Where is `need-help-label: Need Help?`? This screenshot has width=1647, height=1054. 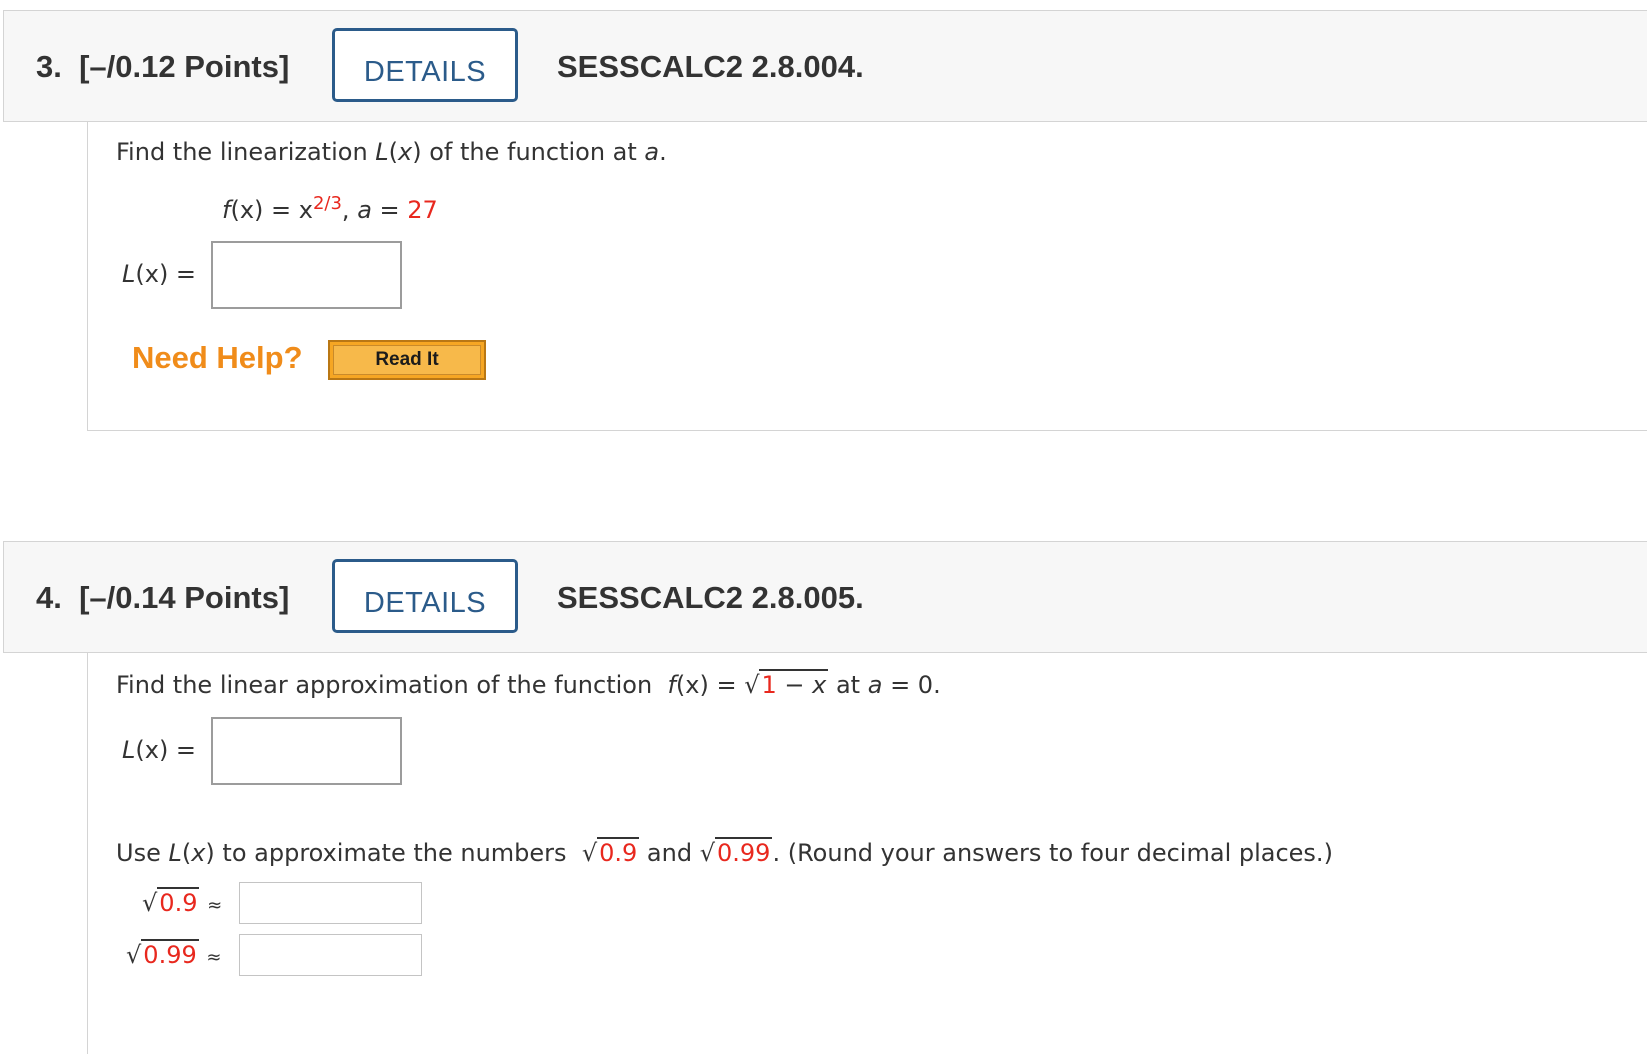
need-help-label: Need Help? is located at coordinates (217, 357).